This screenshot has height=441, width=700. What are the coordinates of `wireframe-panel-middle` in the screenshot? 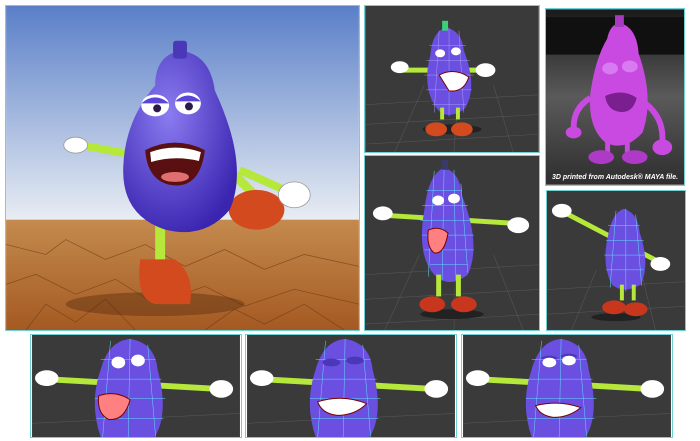 It's located at (452, 243).